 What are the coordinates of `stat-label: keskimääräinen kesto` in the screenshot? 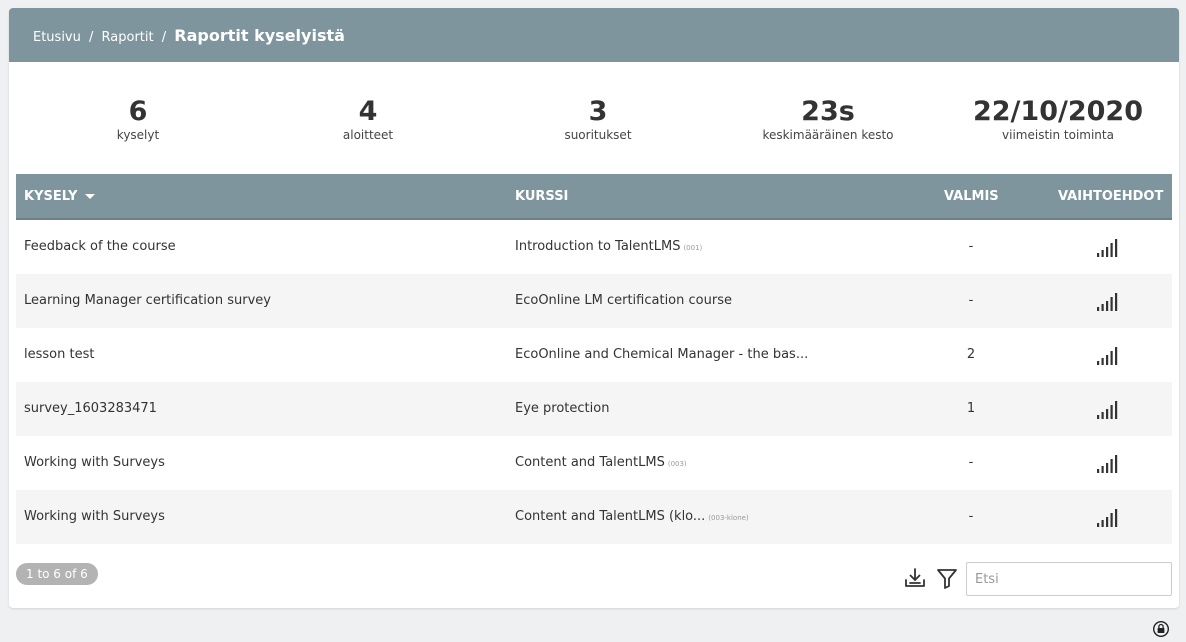 It's located at (828, 135).